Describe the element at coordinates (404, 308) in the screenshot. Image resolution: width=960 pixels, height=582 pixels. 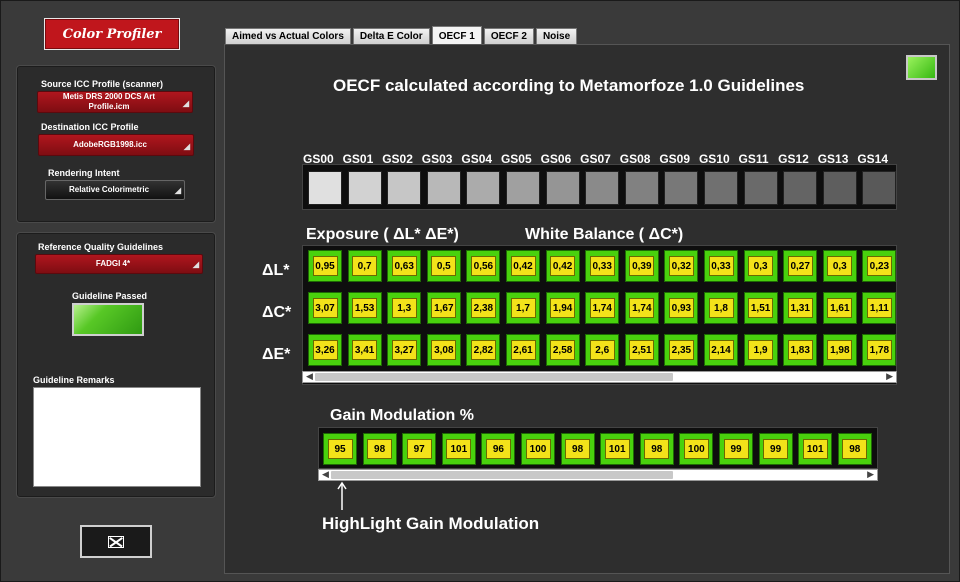
I see `delta-cell: 1,3` at that location.